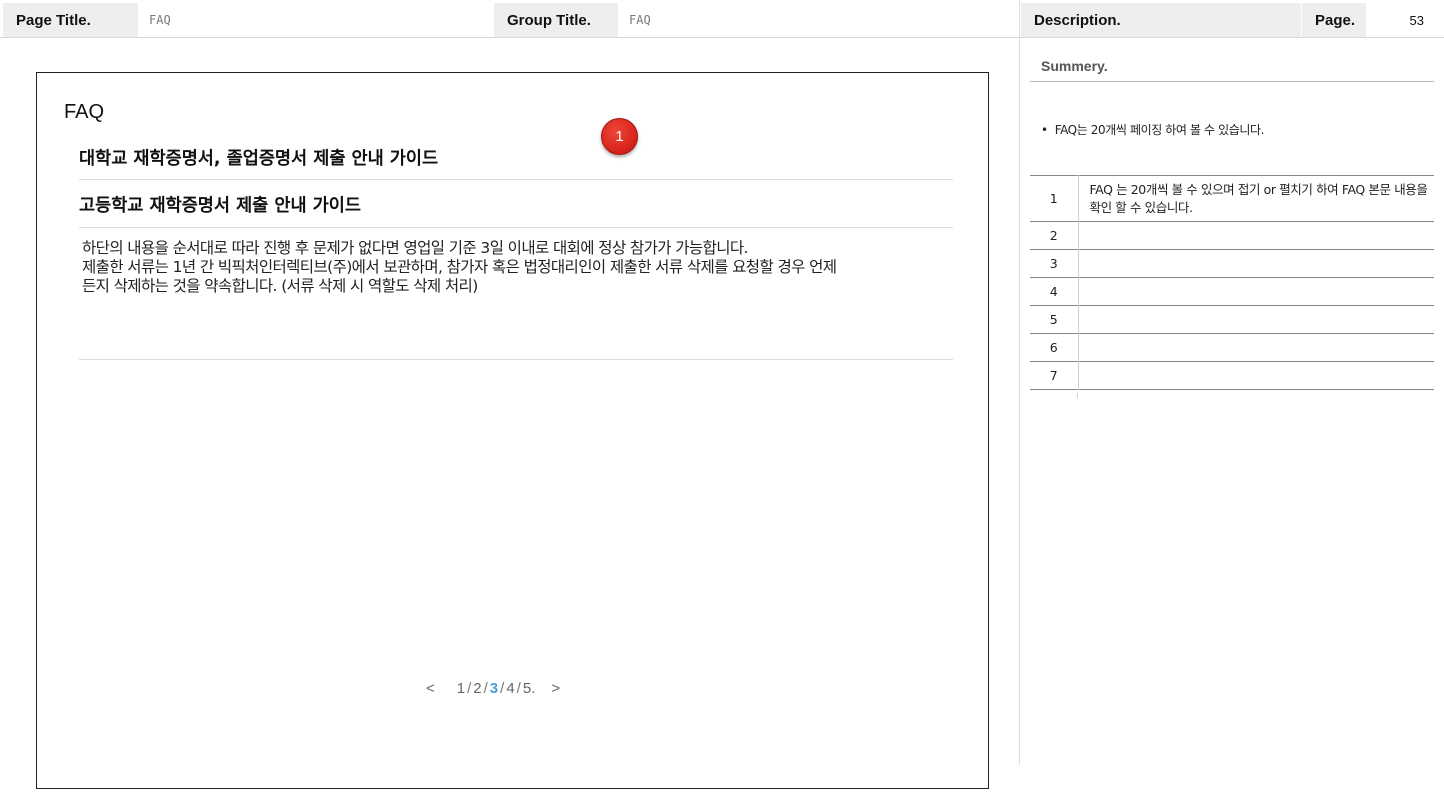 The image size is (1444, 800). I want to click on table-row: 7, so click(1232, 375).